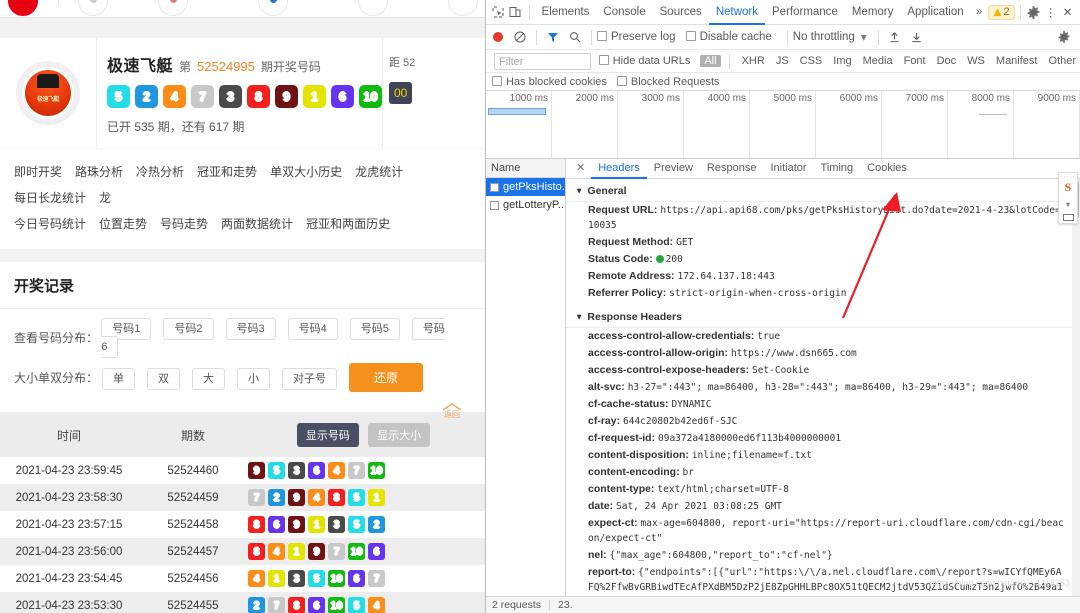 The width and height of the screenshot is (1080, 613). Describe the element at coordinates (497, 80) in the screenshot. I see `has-blocked-cookies-box` at that location.